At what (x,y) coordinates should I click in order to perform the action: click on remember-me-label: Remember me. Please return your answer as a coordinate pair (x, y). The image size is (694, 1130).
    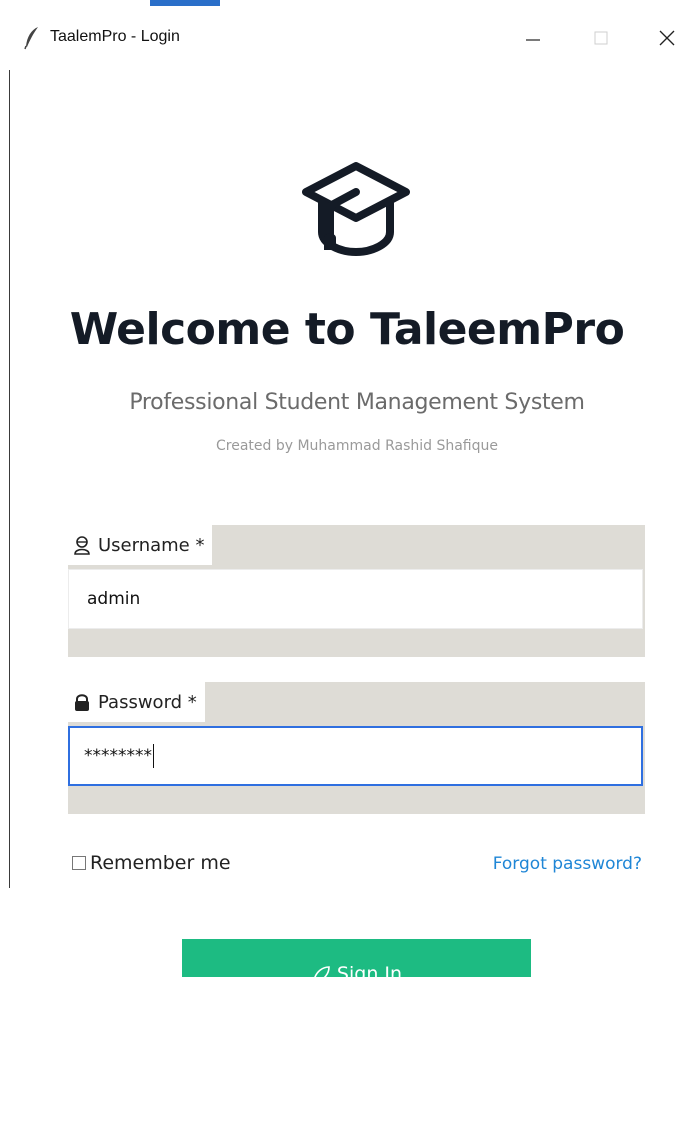
    Looking at the image, I should click on (160, 863).